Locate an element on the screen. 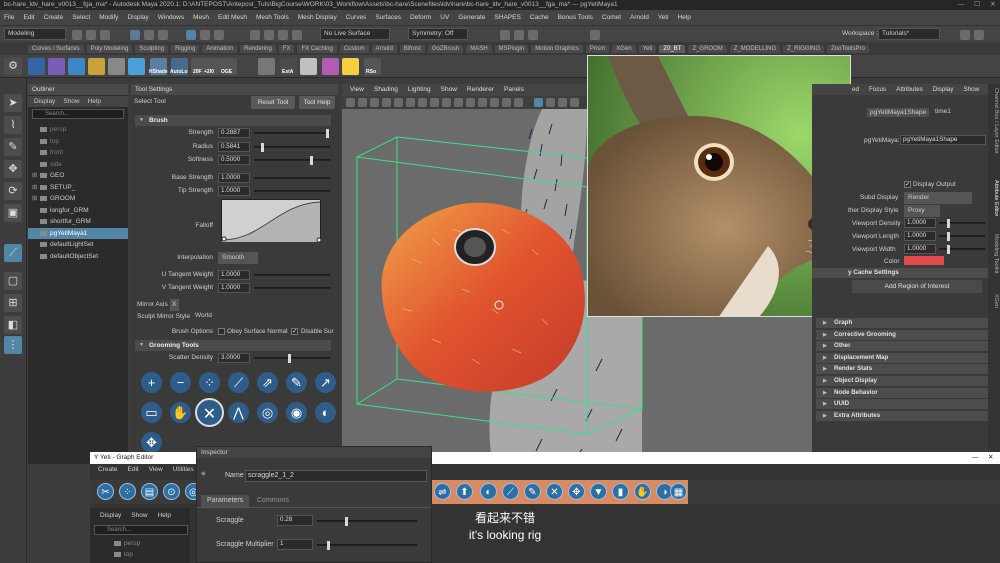 The height and width of the screenshot is (563, 1000). disable-surface-checkbox: ✓ is located at coordinates (294, 331).